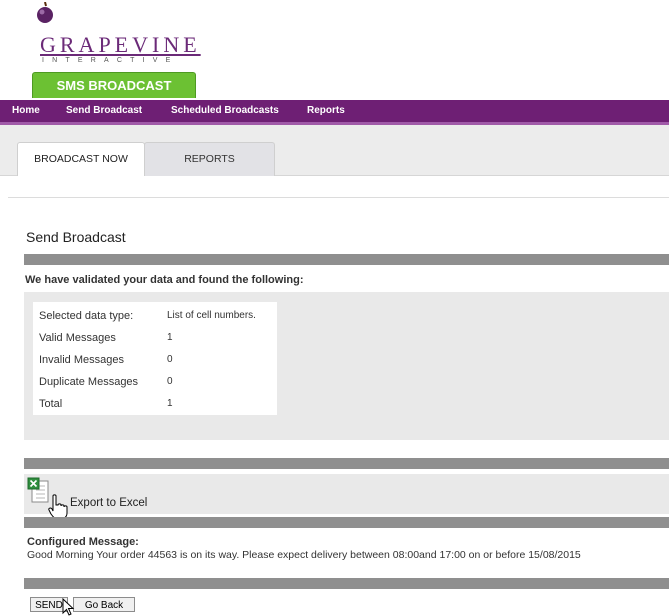 The image size is (669, 616). I want to click on export-to-excel-link: Export to Excel, so click(108, 503).